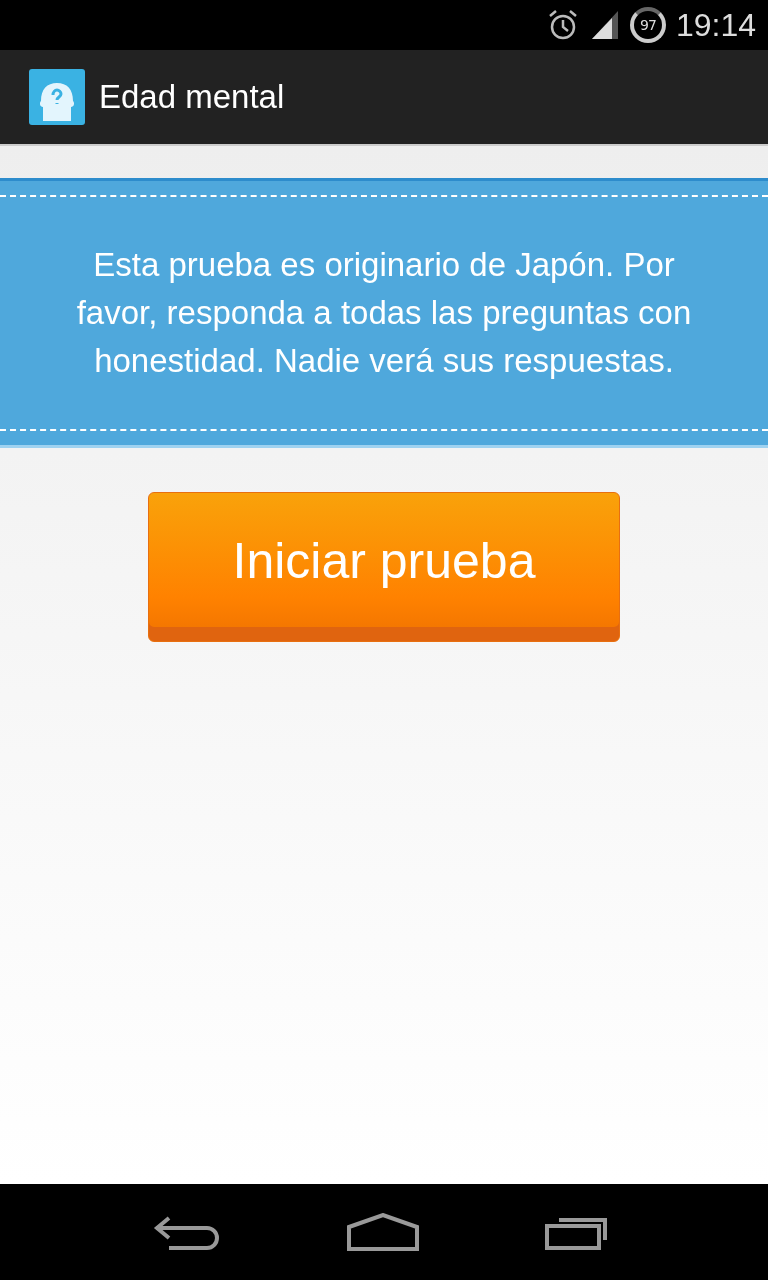  What do you see at coordinates (383, 1232) in the screenshot?
I see `home-icon` at bounding box center [383, 1232].